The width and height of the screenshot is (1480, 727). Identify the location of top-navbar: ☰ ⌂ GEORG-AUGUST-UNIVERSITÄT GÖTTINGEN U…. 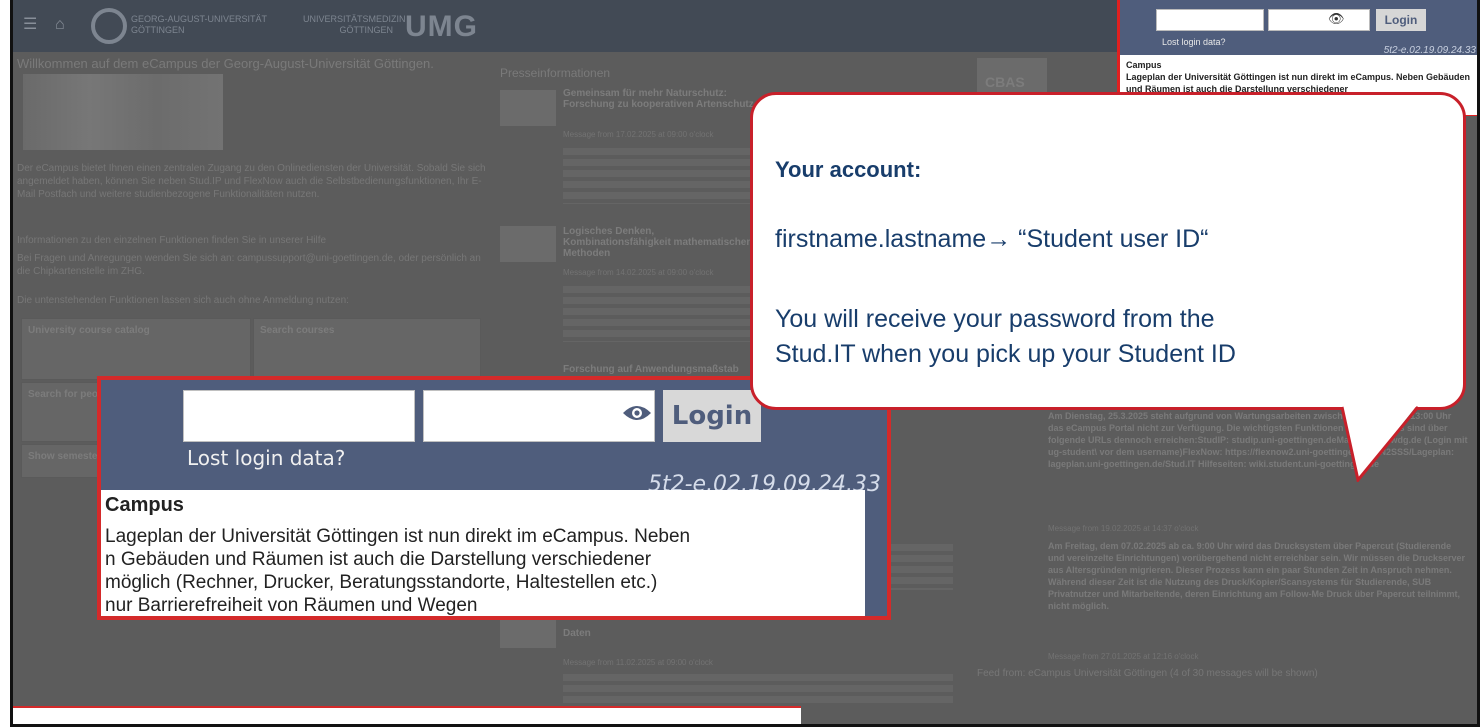
(567, 26).